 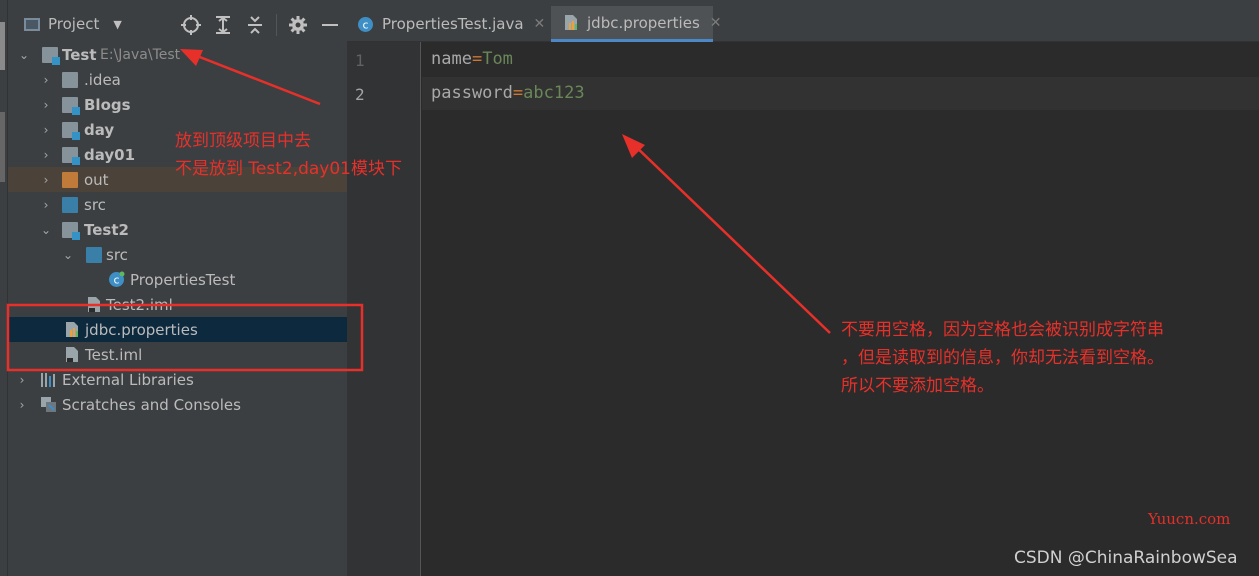 What do you see at coordinates (106, 229) in the screenshot?
I see `tree-label: Test2` at bounding box center [106, 229].